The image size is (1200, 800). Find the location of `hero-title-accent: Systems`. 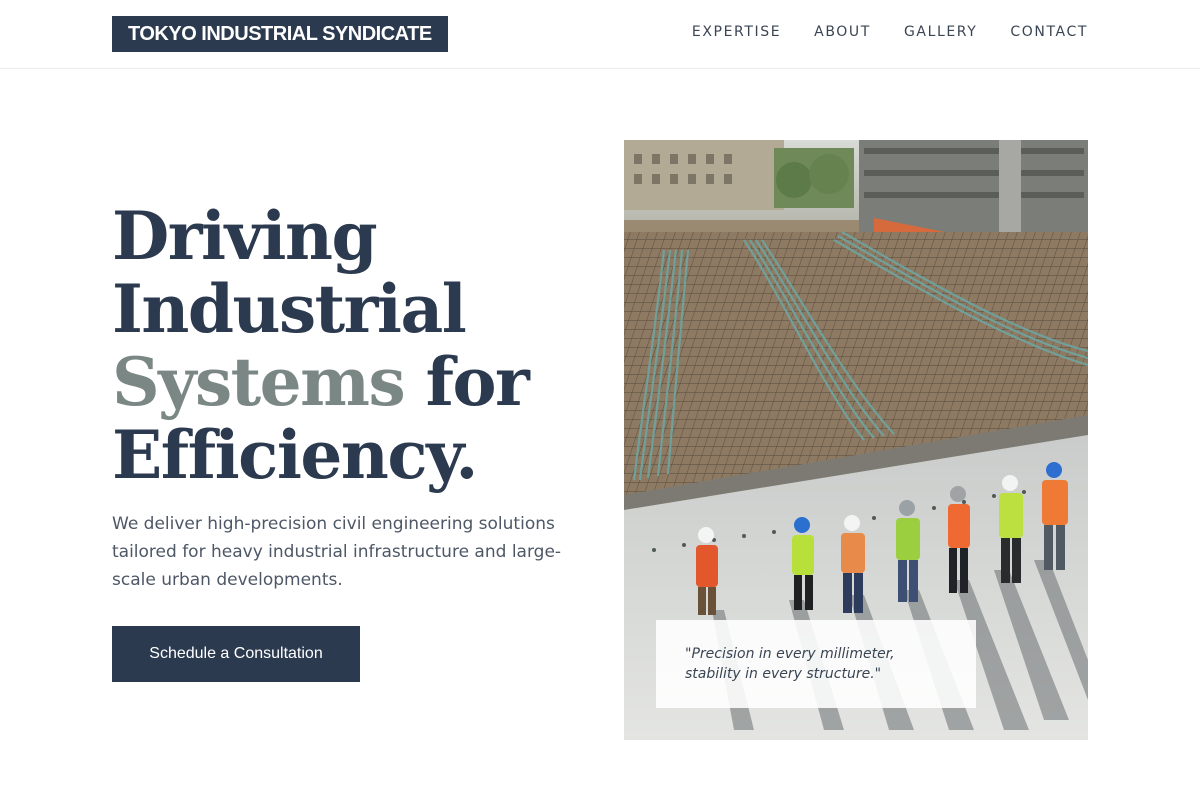

hero-title-accent: Systems is located at coordinates (259, 382).